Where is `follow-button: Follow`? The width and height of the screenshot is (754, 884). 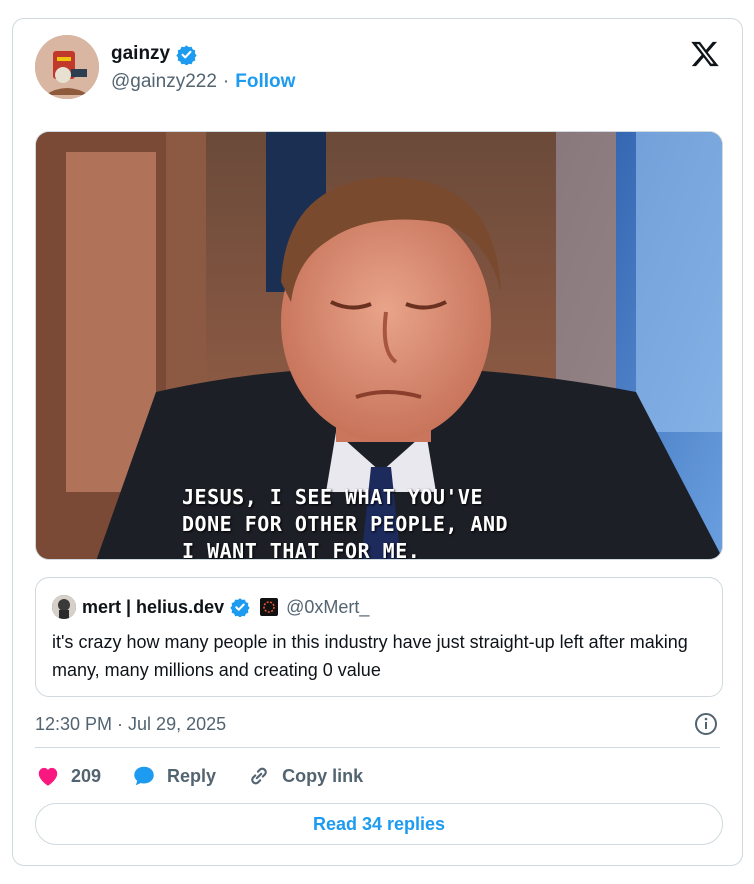
follow-button: Follow is located at coordinates (265, 82).